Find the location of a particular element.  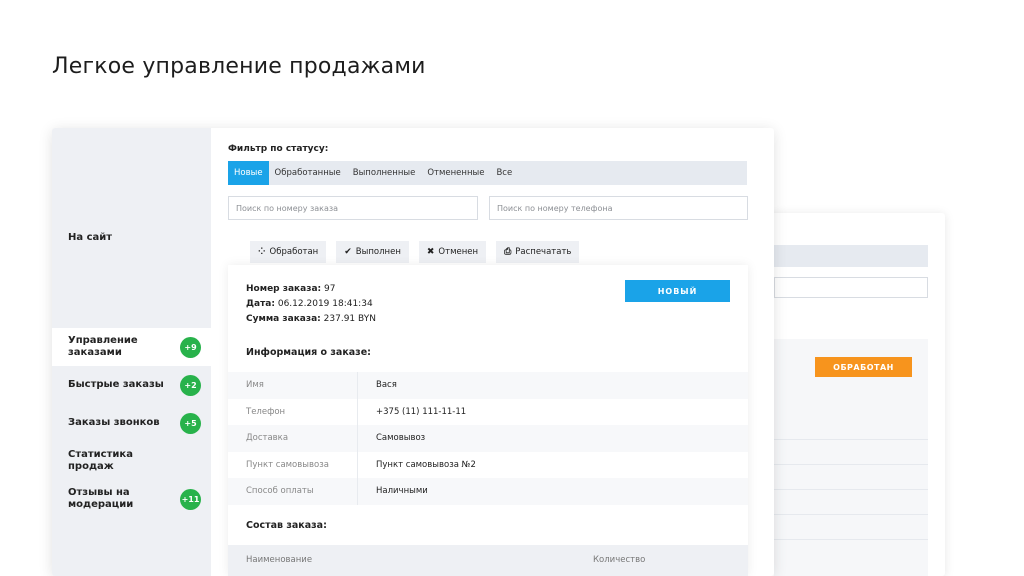

info-value: Пункт самовывоза №2 is located at coordinates (426, 464).